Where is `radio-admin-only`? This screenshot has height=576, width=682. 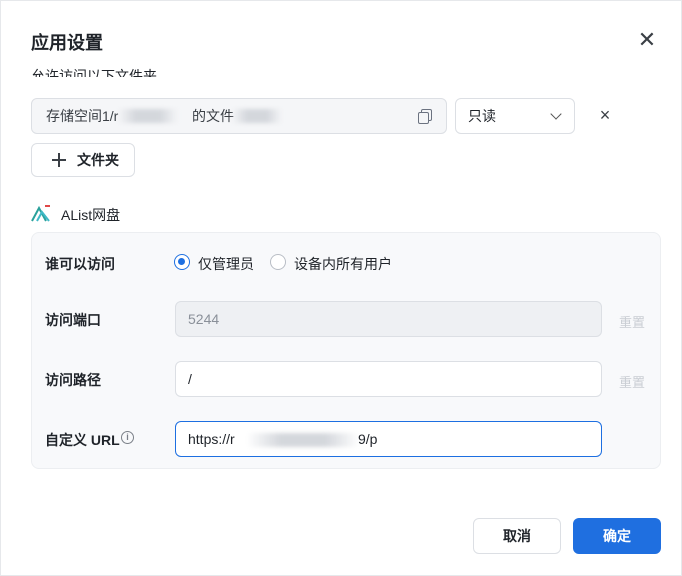 radio-admin-only is located at coordinates (182, 262).